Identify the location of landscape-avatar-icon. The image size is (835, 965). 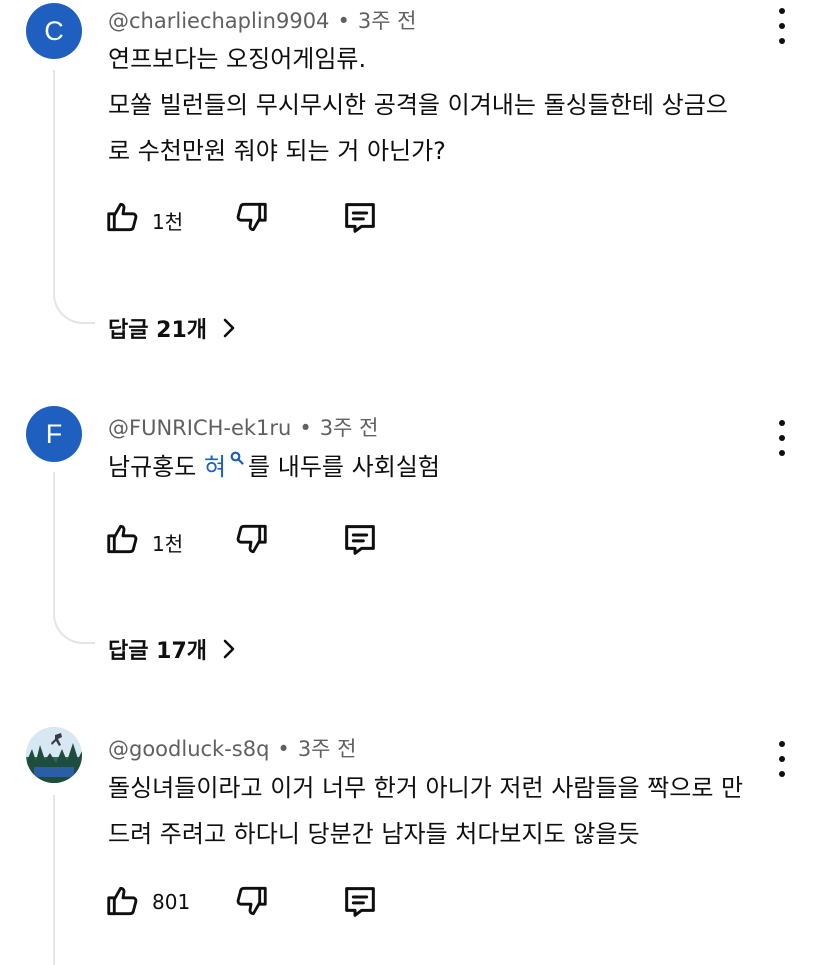
(54, 755).